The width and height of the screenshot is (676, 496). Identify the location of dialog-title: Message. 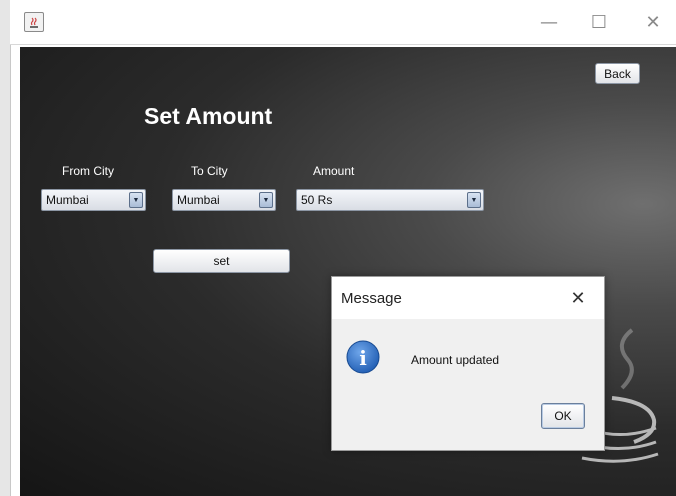
(371, 298).